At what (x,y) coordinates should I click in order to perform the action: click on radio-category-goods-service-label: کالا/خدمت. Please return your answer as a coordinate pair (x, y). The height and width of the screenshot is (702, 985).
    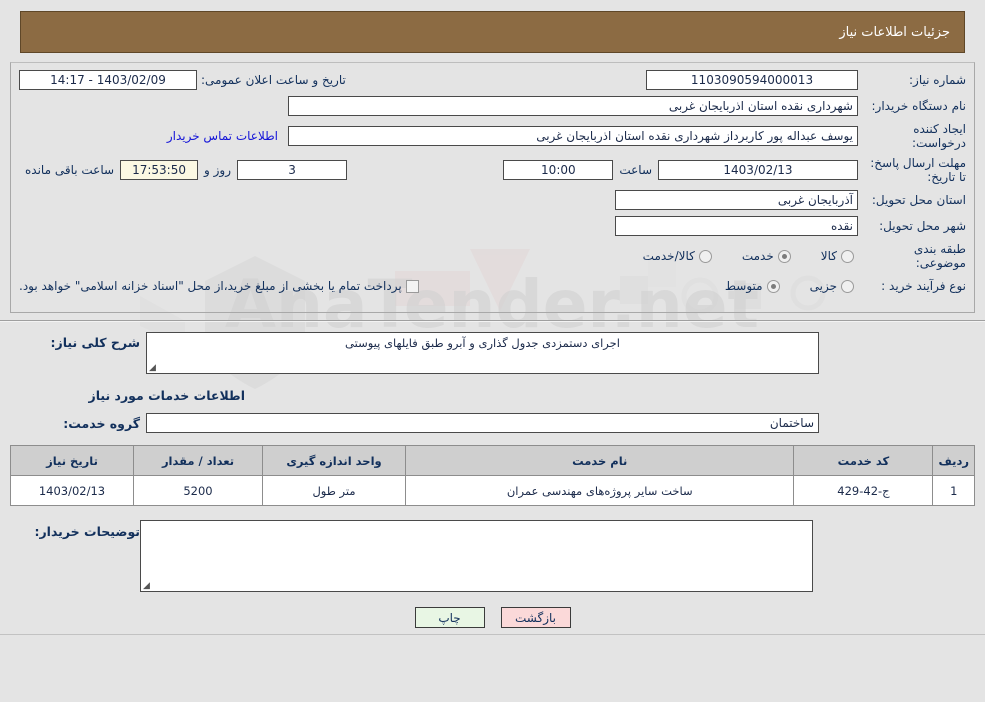
    Looking at the image, I should click on (668, 256).